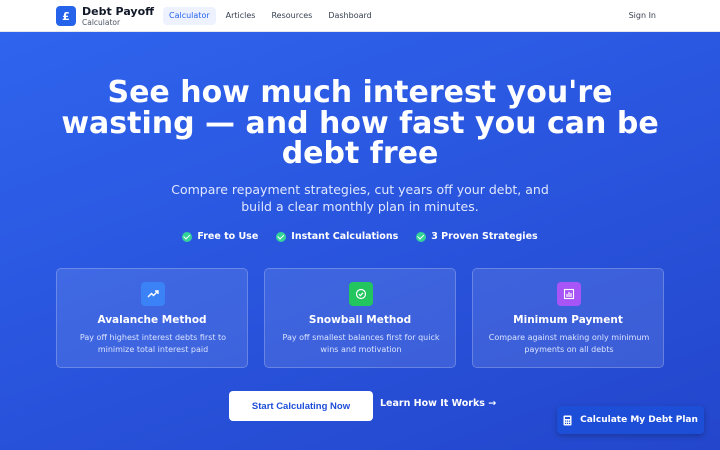 This screenshot has width=720, height=450. I want to click on bar-chart-icon, so click(569, 294).